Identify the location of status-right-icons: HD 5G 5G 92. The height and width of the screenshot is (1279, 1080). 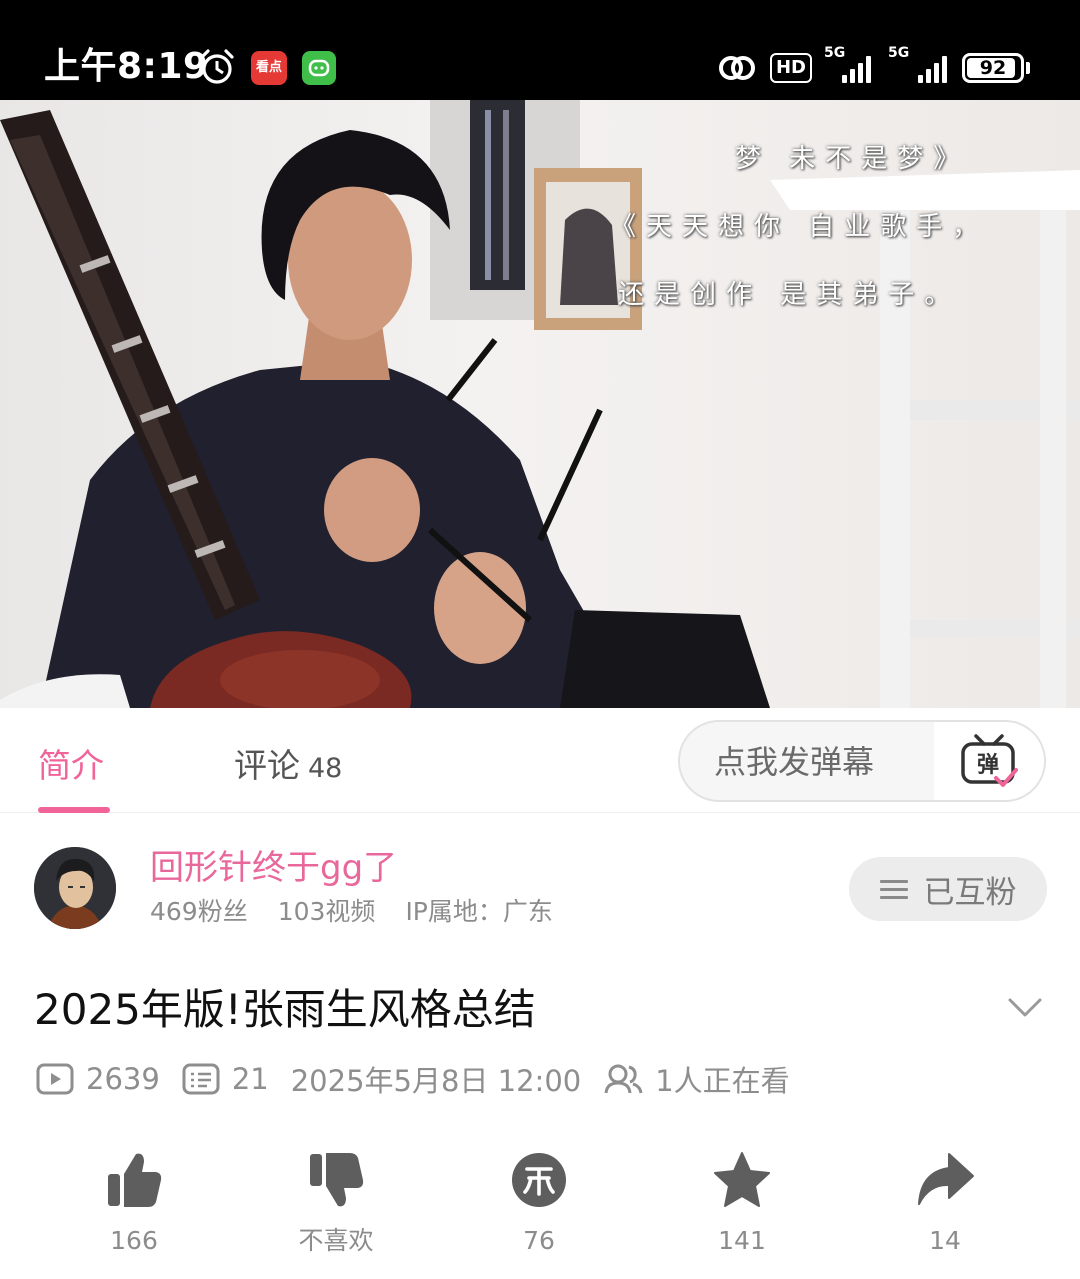
(873, 66).